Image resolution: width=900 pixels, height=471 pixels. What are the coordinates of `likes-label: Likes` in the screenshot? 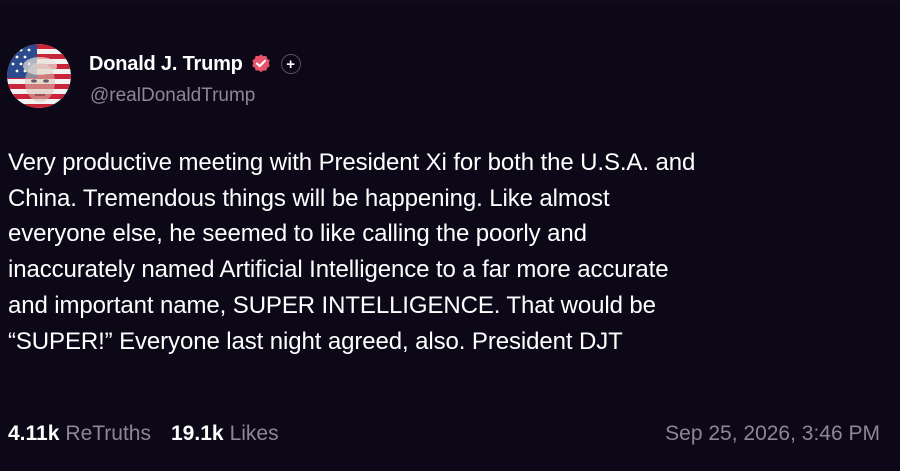 It's located at (254, 433).